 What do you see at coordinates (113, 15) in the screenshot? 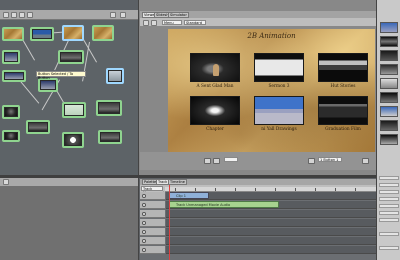
I see `zoom-icon` at bounding box center [113, 15].